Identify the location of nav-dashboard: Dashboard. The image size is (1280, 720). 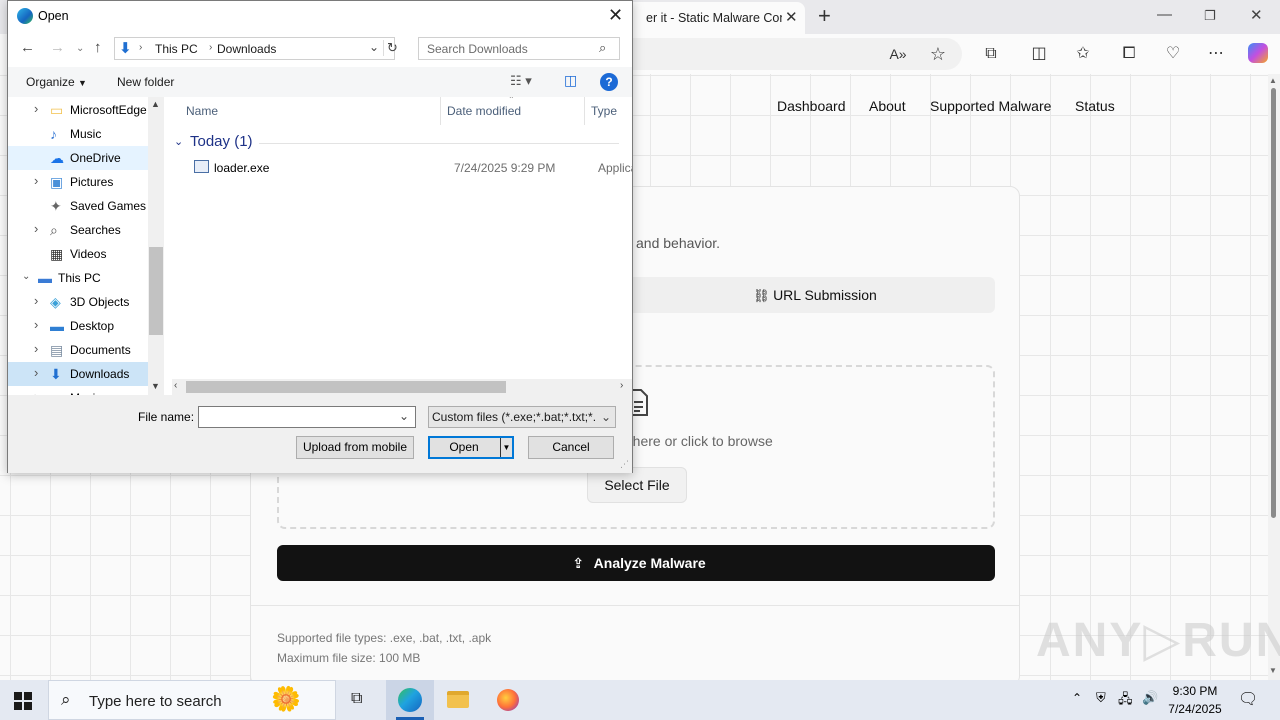
(811, 106).